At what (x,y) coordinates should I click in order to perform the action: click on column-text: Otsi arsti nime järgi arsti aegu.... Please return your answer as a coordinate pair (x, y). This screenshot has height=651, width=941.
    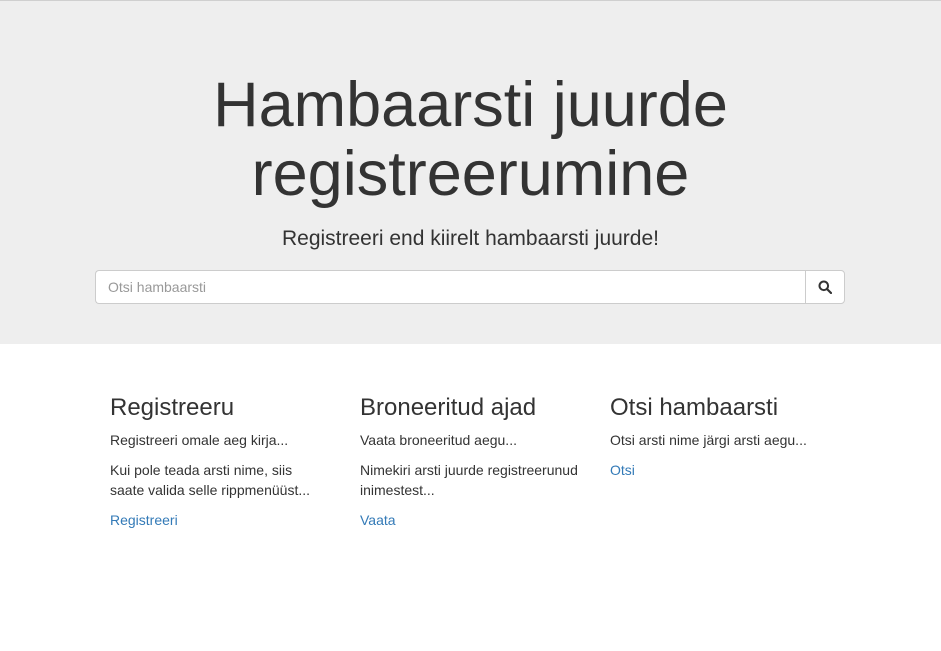
    Looking at the image, I should click on (708, 440).